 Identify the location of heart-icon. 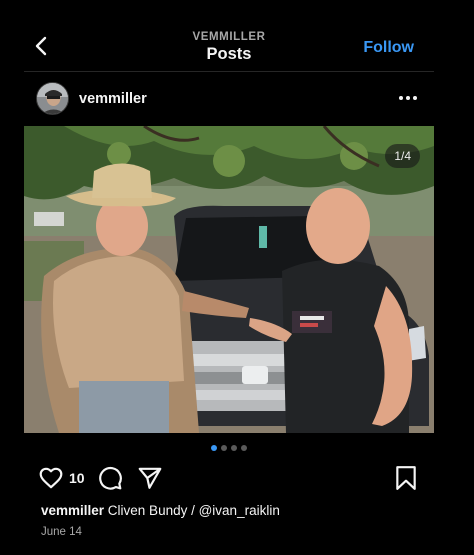
(51, 480).